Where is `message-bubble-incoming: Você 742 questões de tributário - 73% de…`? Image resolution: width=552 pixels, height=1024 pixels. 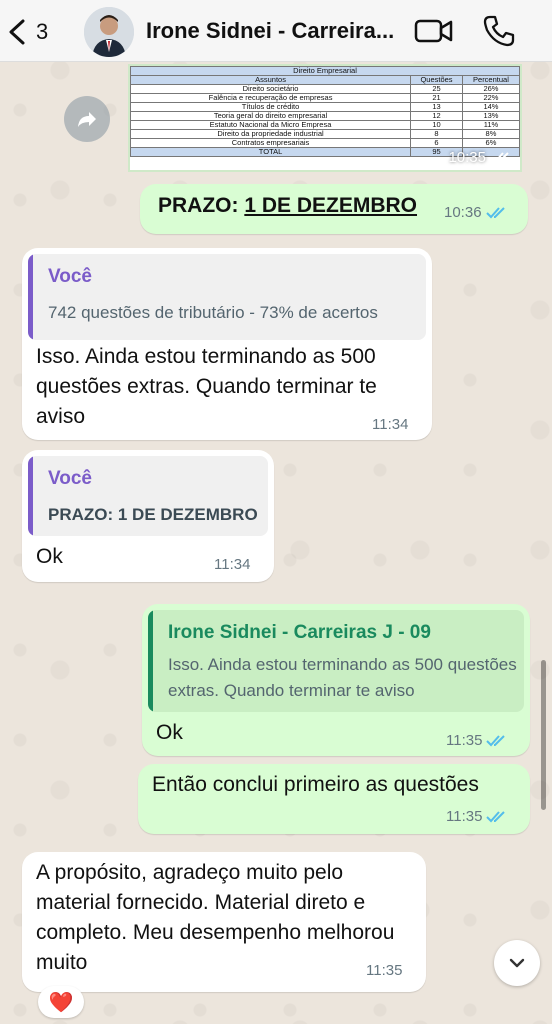
message-bubble-incoming: Você 742 questões de tributário - 73% de… is located at coordinates (227, 344).